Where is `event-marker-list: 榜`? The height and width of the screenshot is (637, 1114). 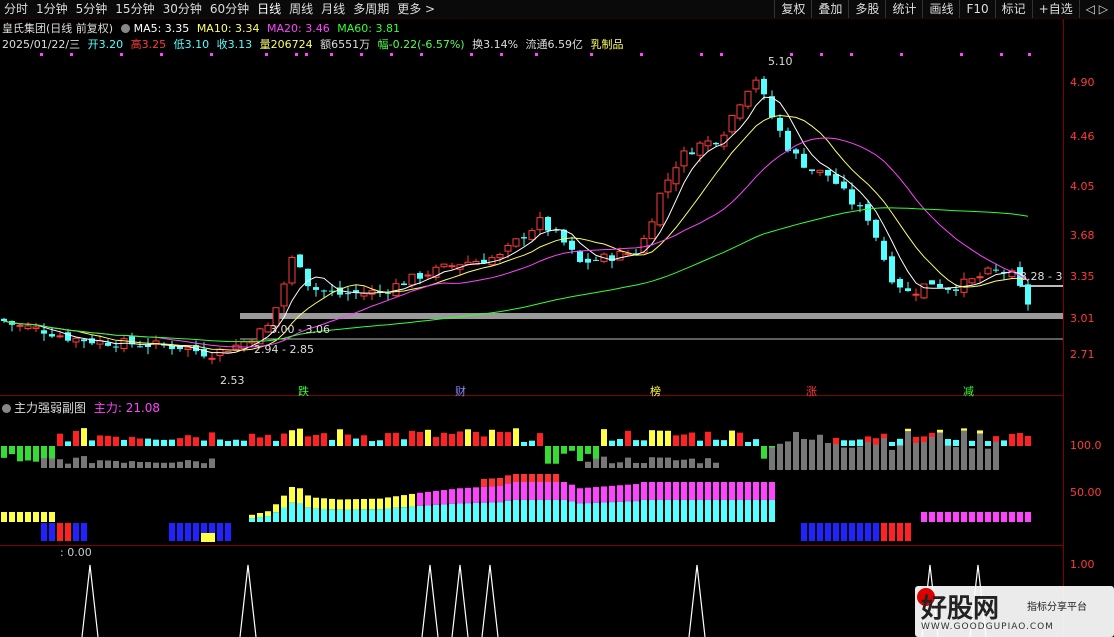 event-marker-list: 榜 is located at coordinates (655, 391).